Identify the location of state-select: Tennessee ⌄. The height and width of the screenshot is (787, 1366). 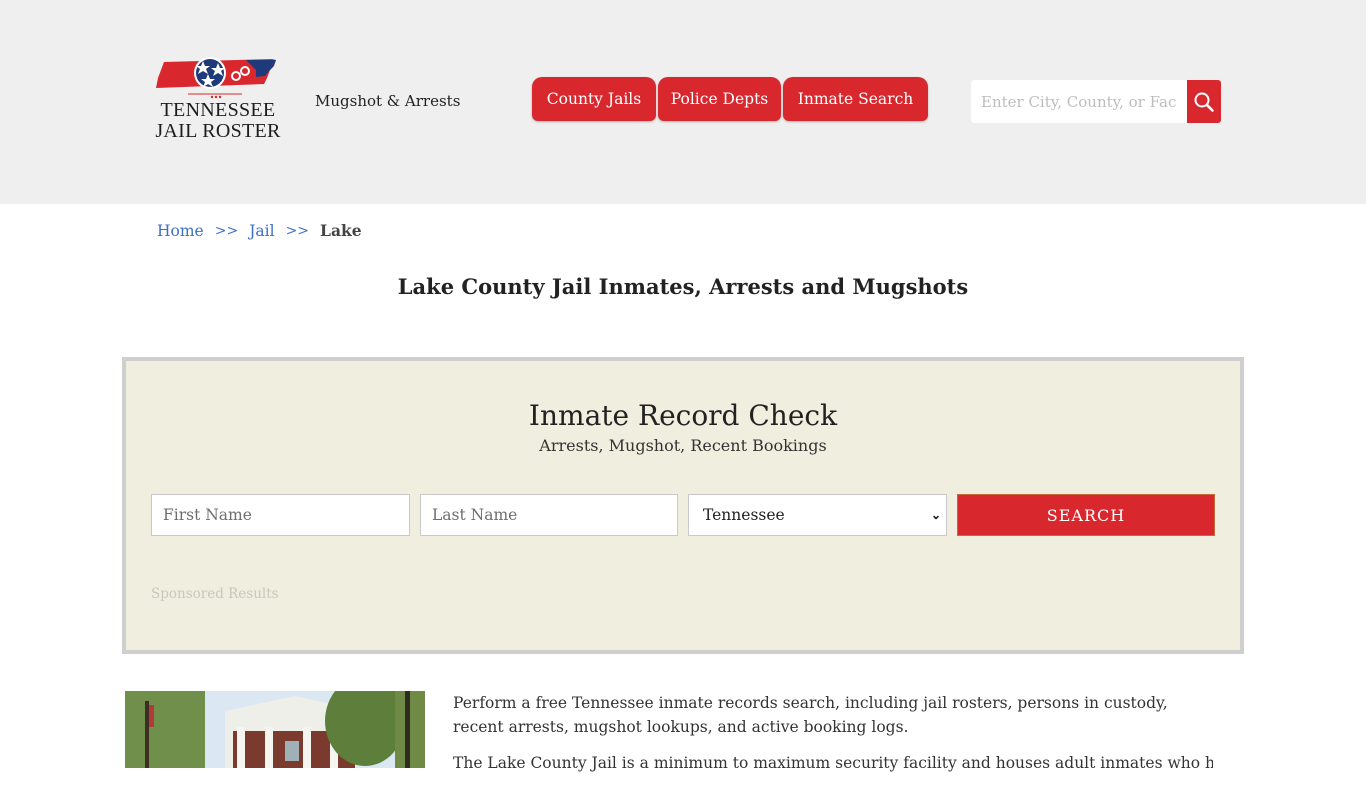
(817, 515).